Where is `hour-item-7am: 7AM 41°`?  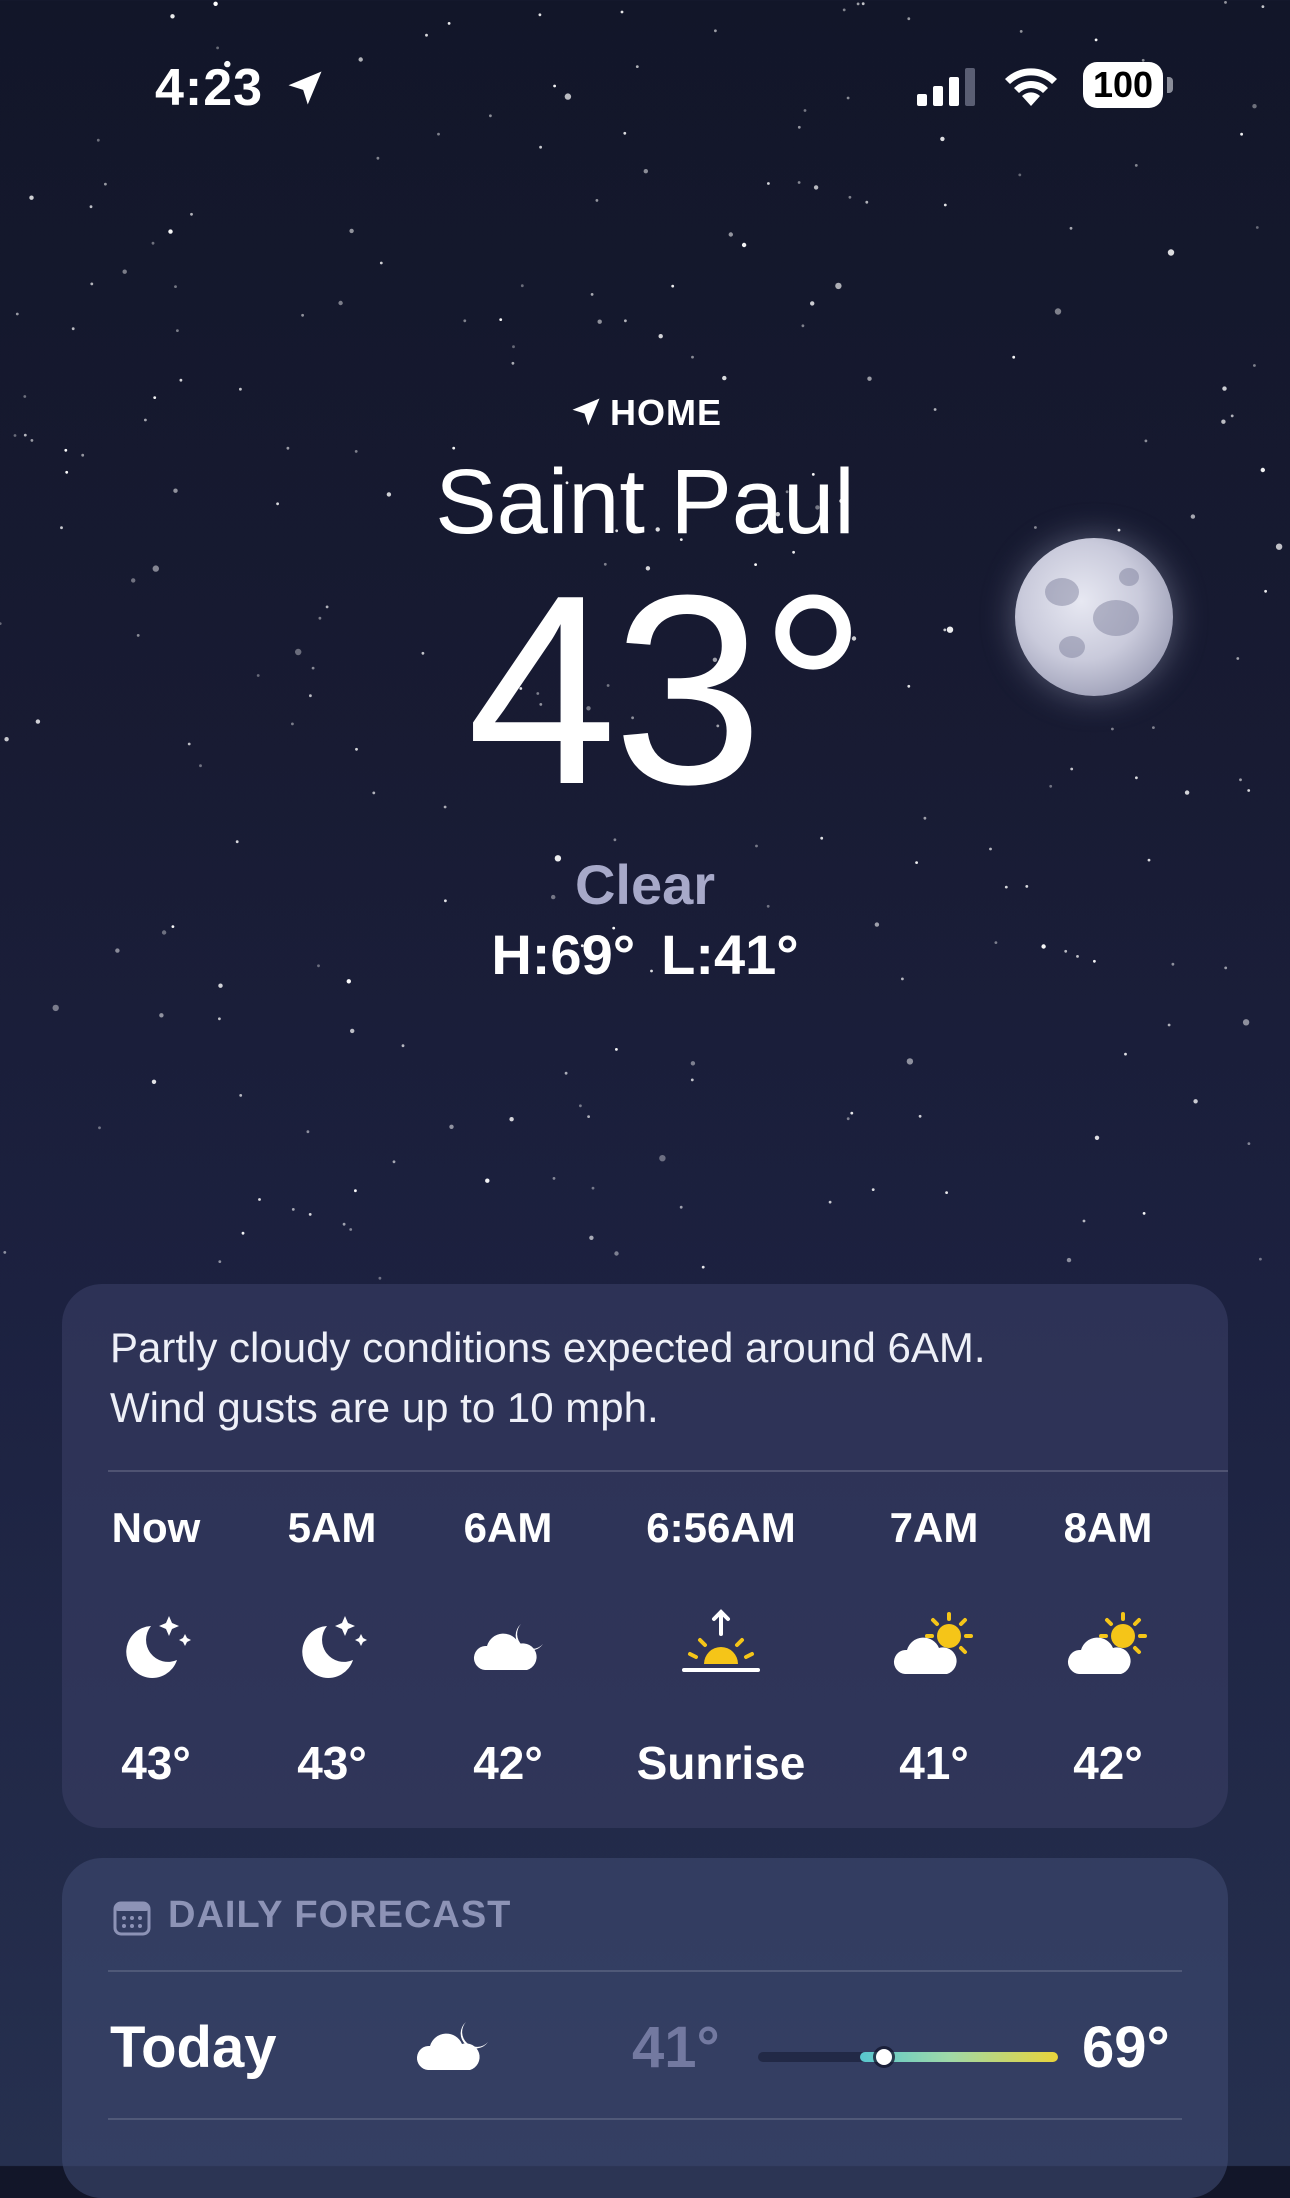
hour-item-7am: 7AM 41° is located at coordinates (934, 1654).